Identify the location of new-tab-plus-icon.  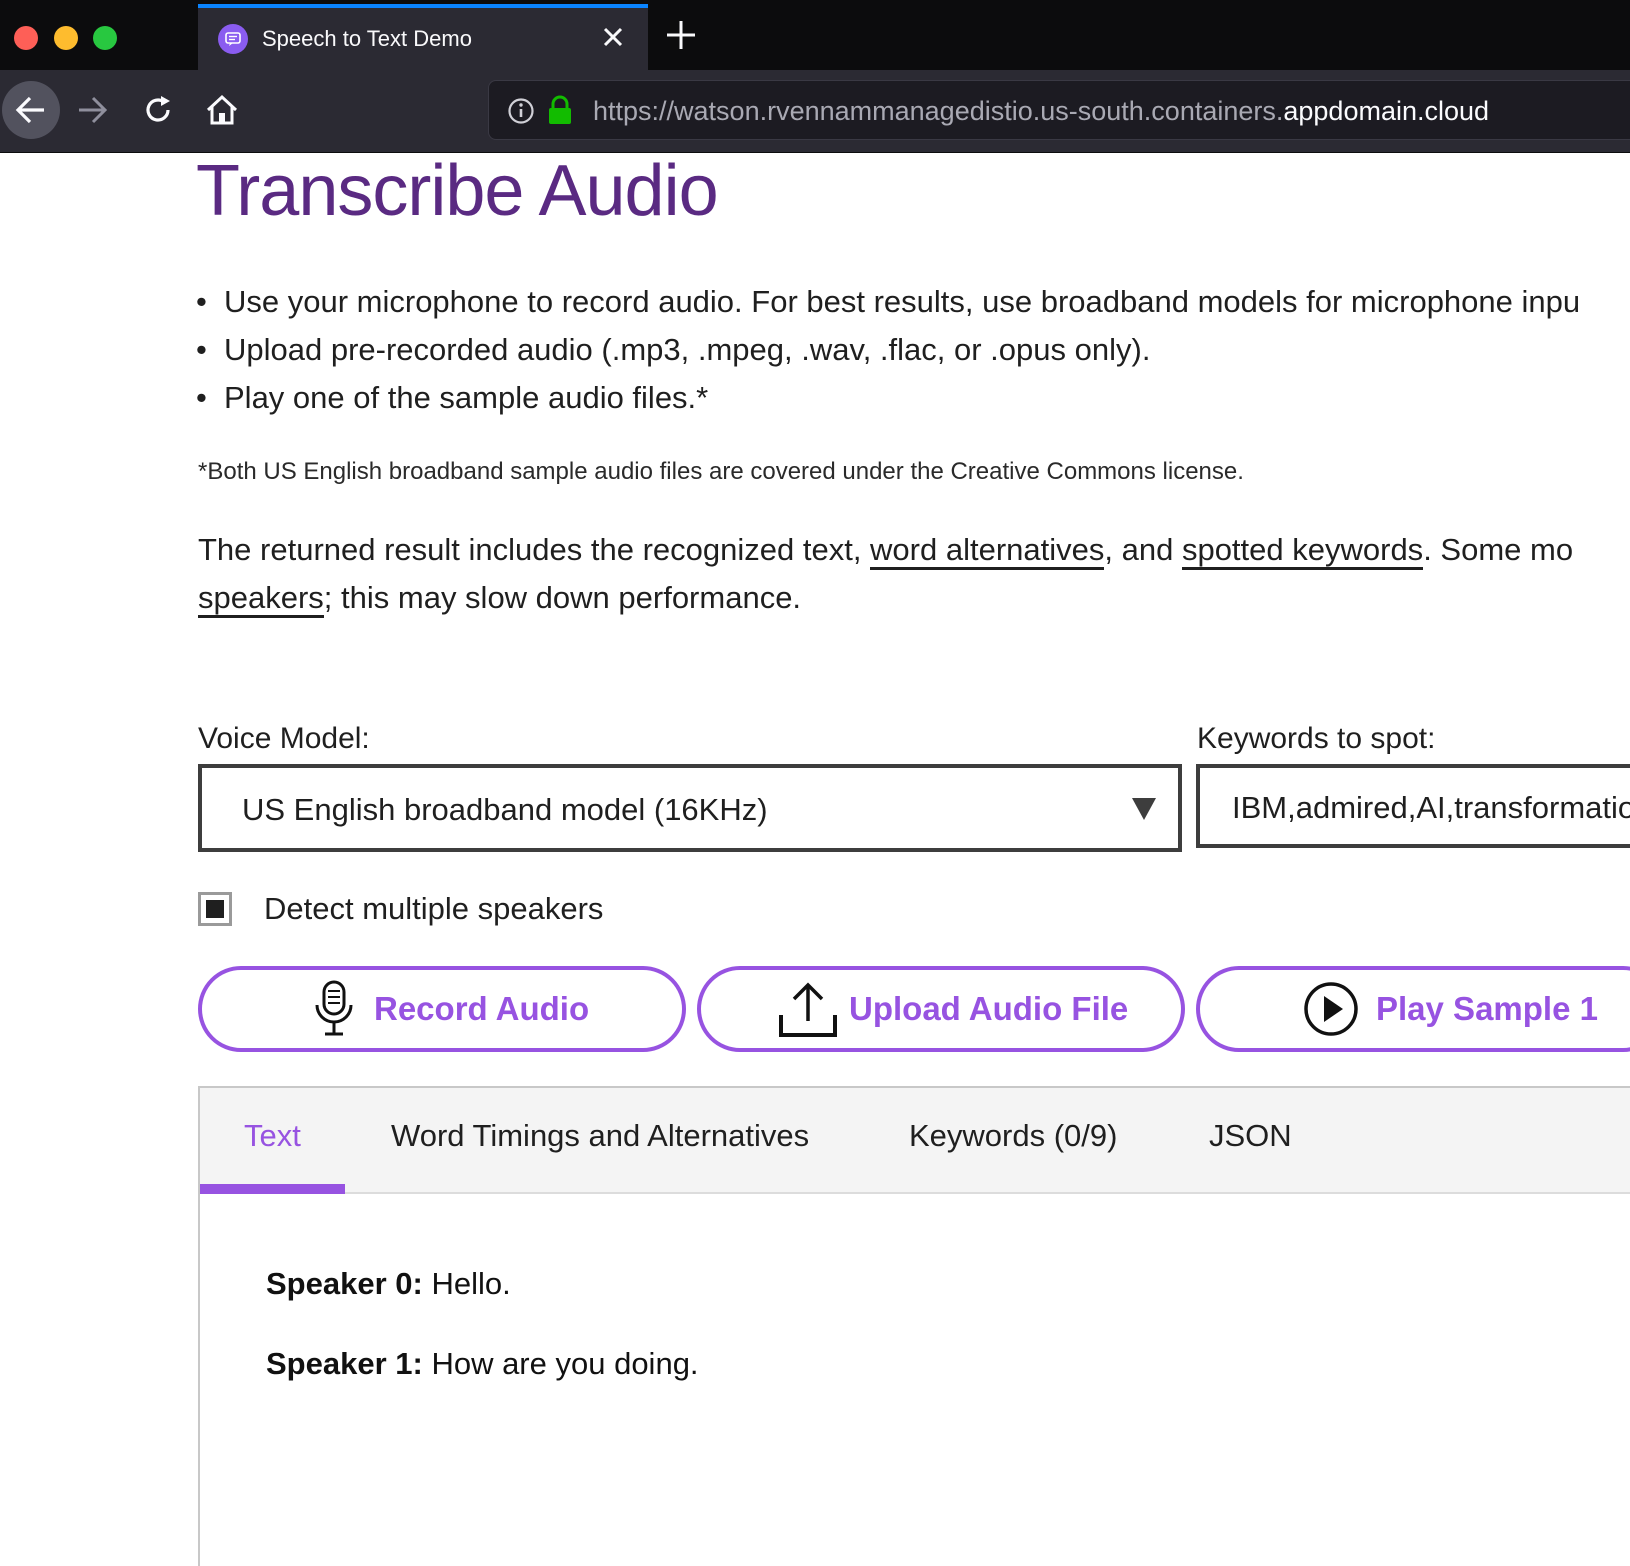
(681, 35).